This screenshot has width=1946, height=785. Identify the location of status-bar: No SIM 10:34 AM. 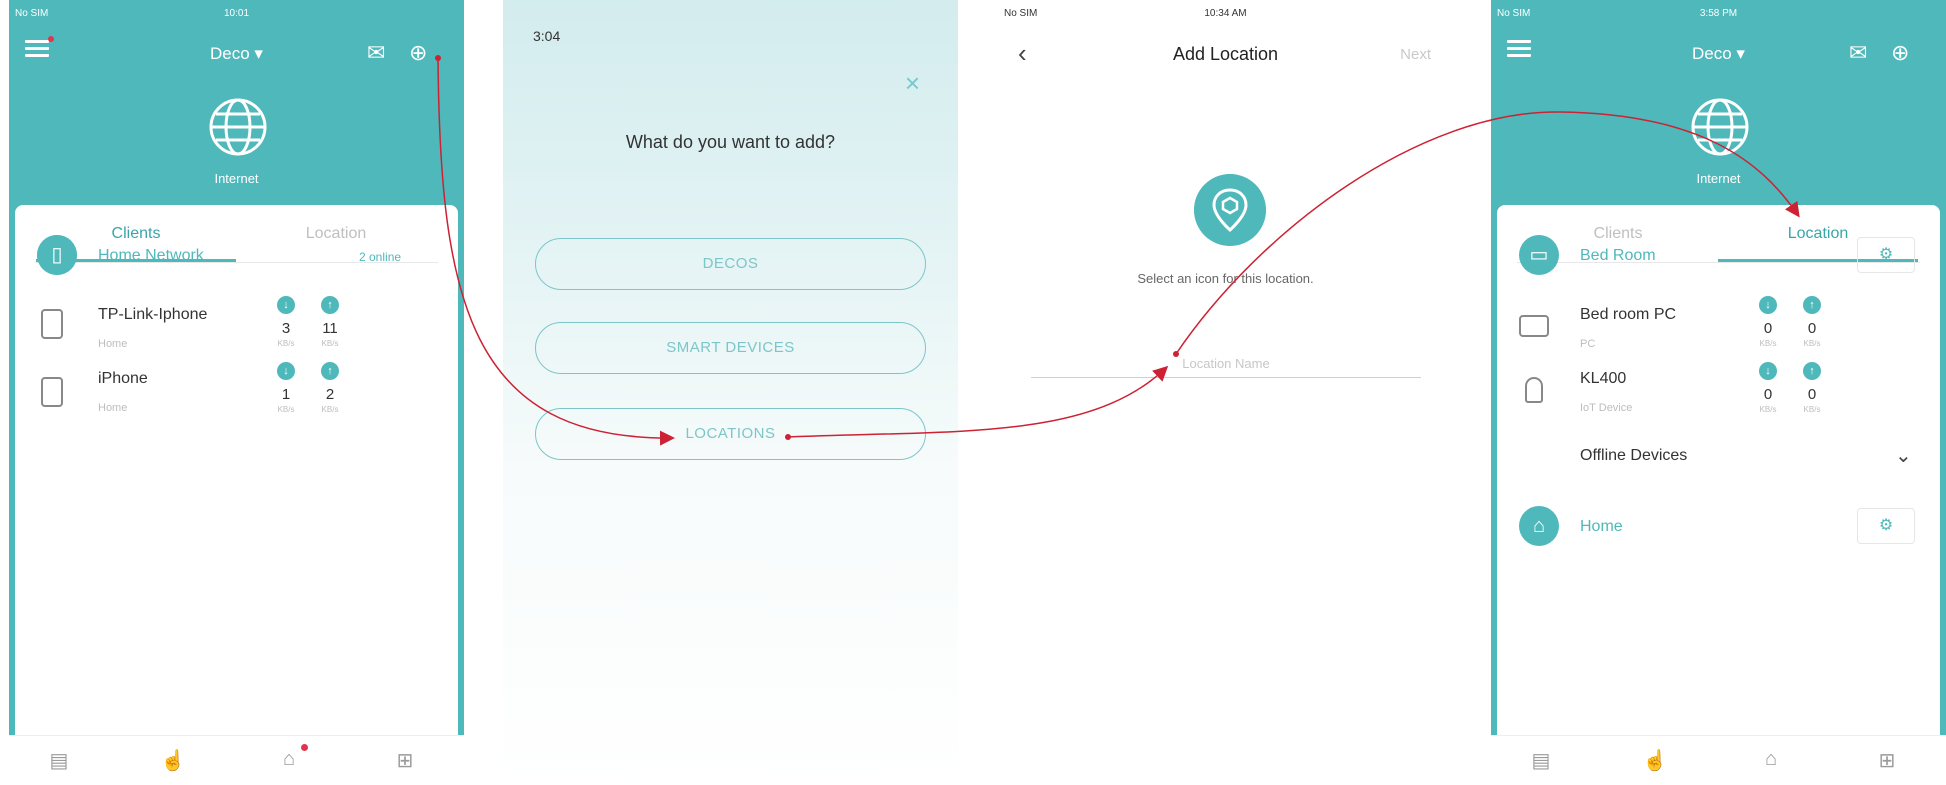
(1225, 16).